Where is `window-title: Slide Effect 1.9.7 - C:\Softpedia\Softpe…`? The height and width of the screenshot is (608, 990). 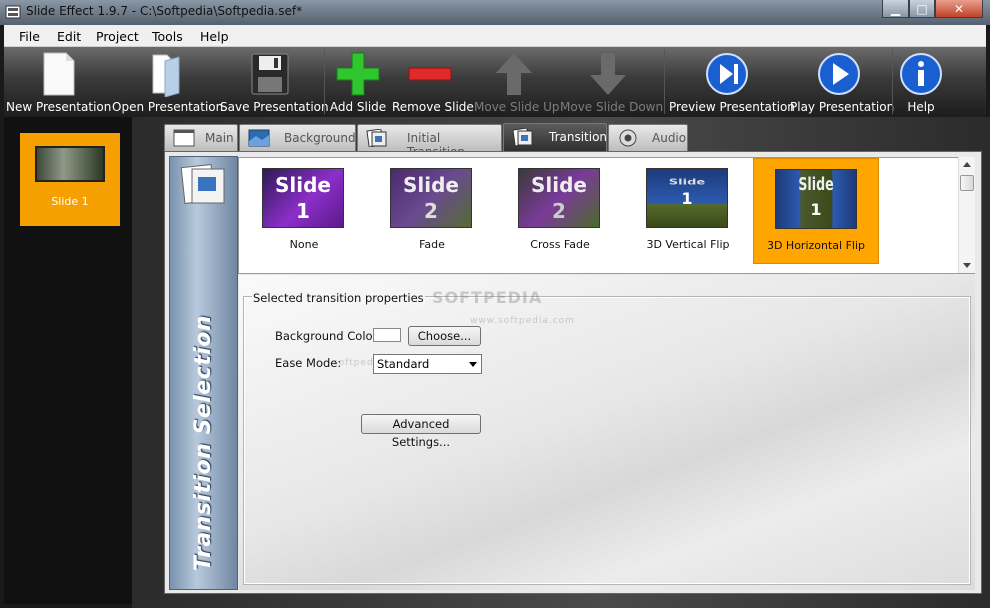
window-title: Slide Effect 1.9.7 - C:\Softpedia\Softpe… is located at coordinates (164, 11).